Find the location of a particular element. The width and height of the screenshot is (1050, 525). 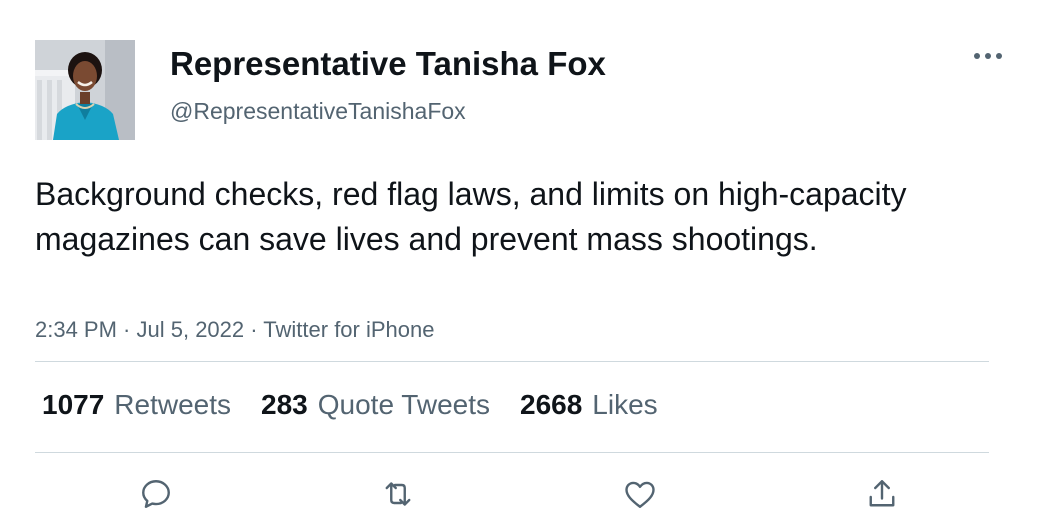

more-options-button is located at coordinates (988, 56).